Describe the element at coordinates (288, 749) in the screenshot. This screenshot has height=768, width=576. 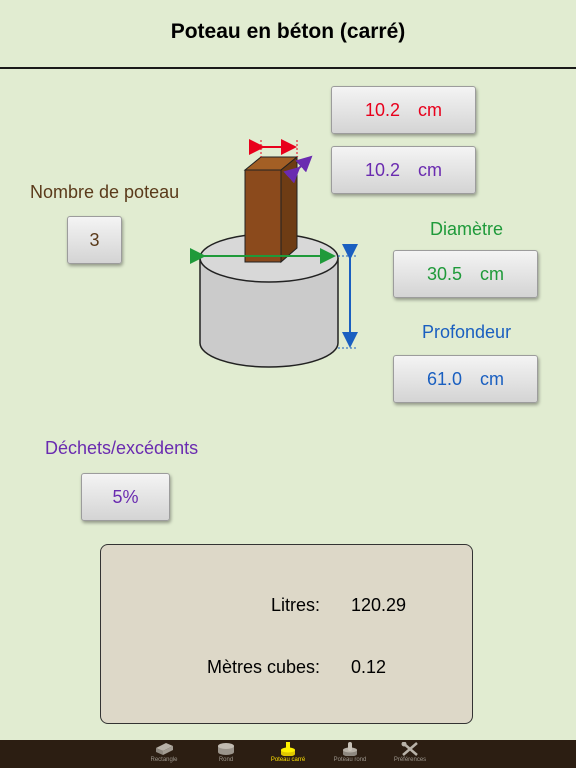
I see `square-post-icon` at that location.